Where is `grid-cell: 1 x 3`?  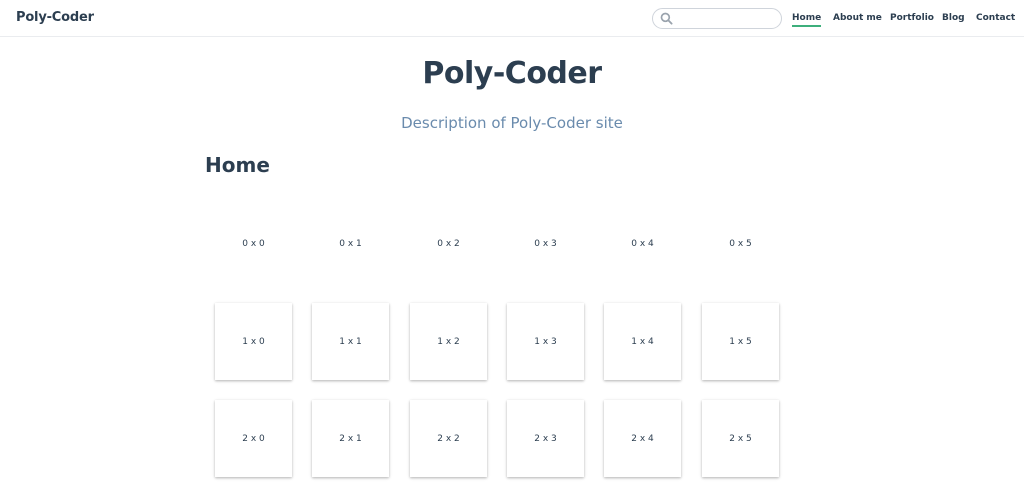
grid-cell: 1 x 3 is located at coordinates (545, 341).